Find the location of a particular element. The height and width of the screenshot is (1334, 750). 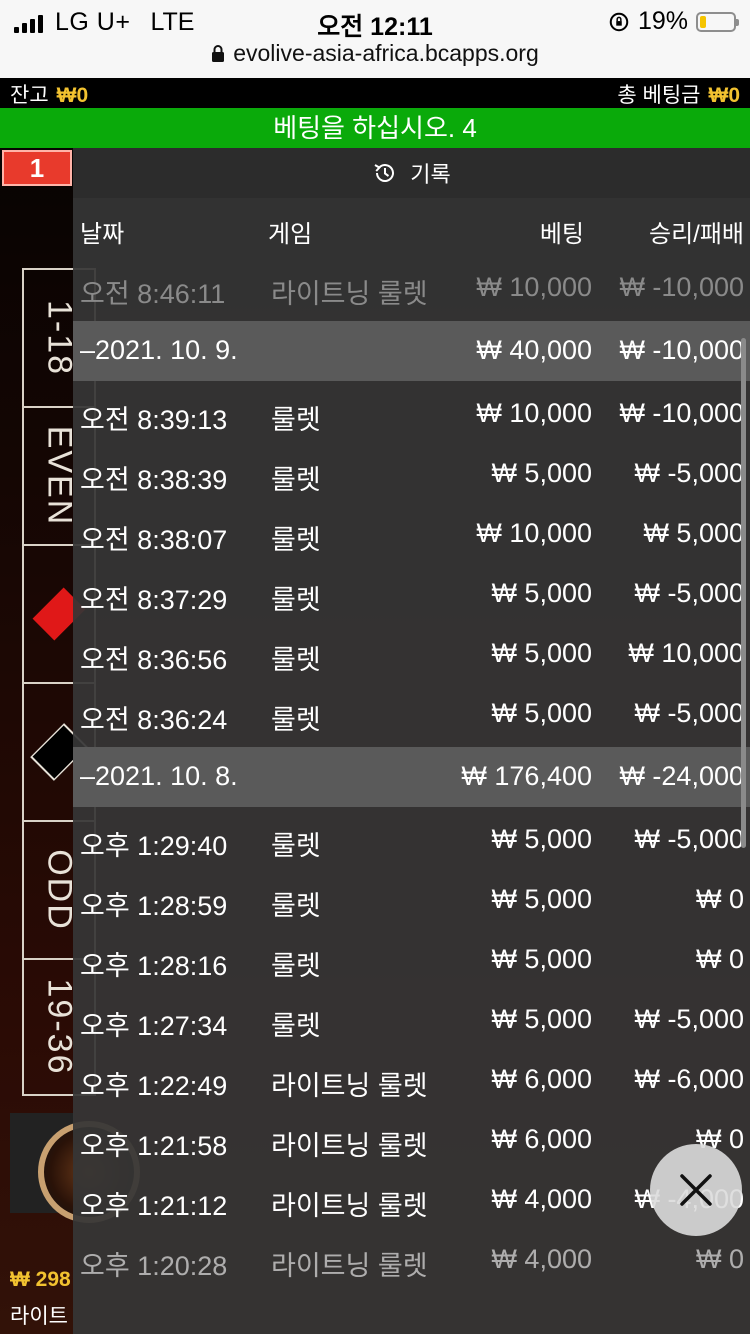

row-bet: ₩ 4,000 is located at coordinates (541, 1199).